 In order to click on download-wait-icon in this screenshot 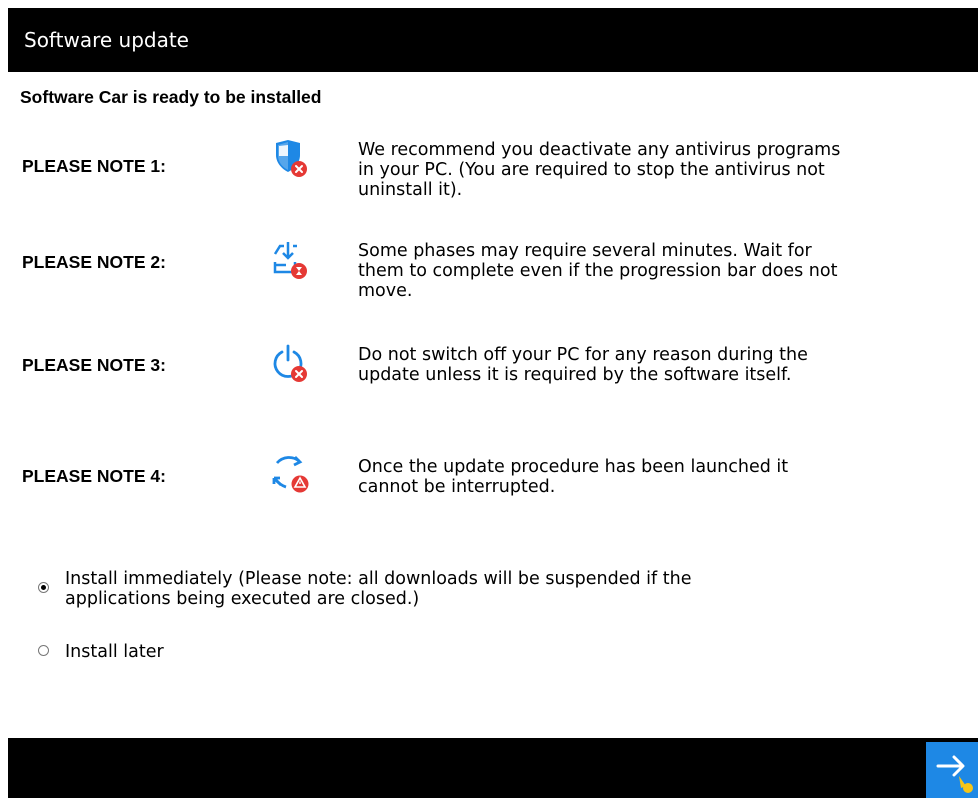, I will do `click(290, 260)`.